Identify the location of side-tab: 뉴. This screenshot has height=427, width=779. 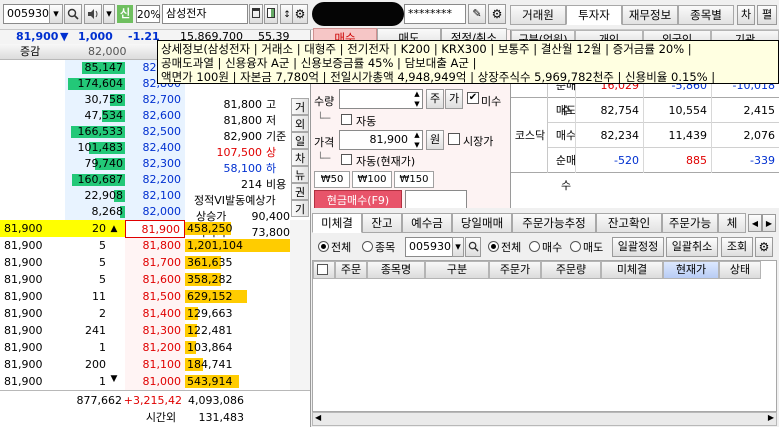
(300, 174).